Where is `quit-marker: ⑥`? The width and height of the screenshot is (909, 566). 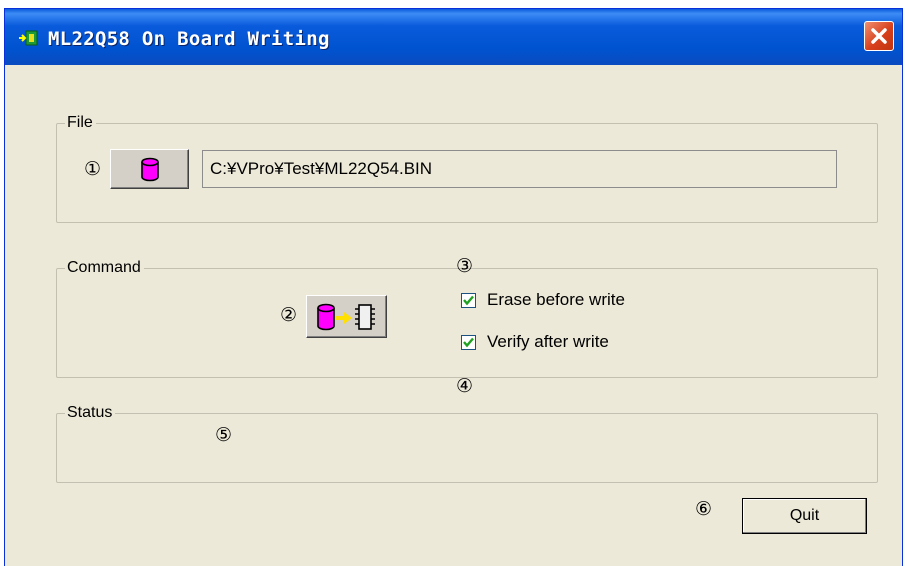 quit-marker: ⑥ is located at coordinates (704, 509).